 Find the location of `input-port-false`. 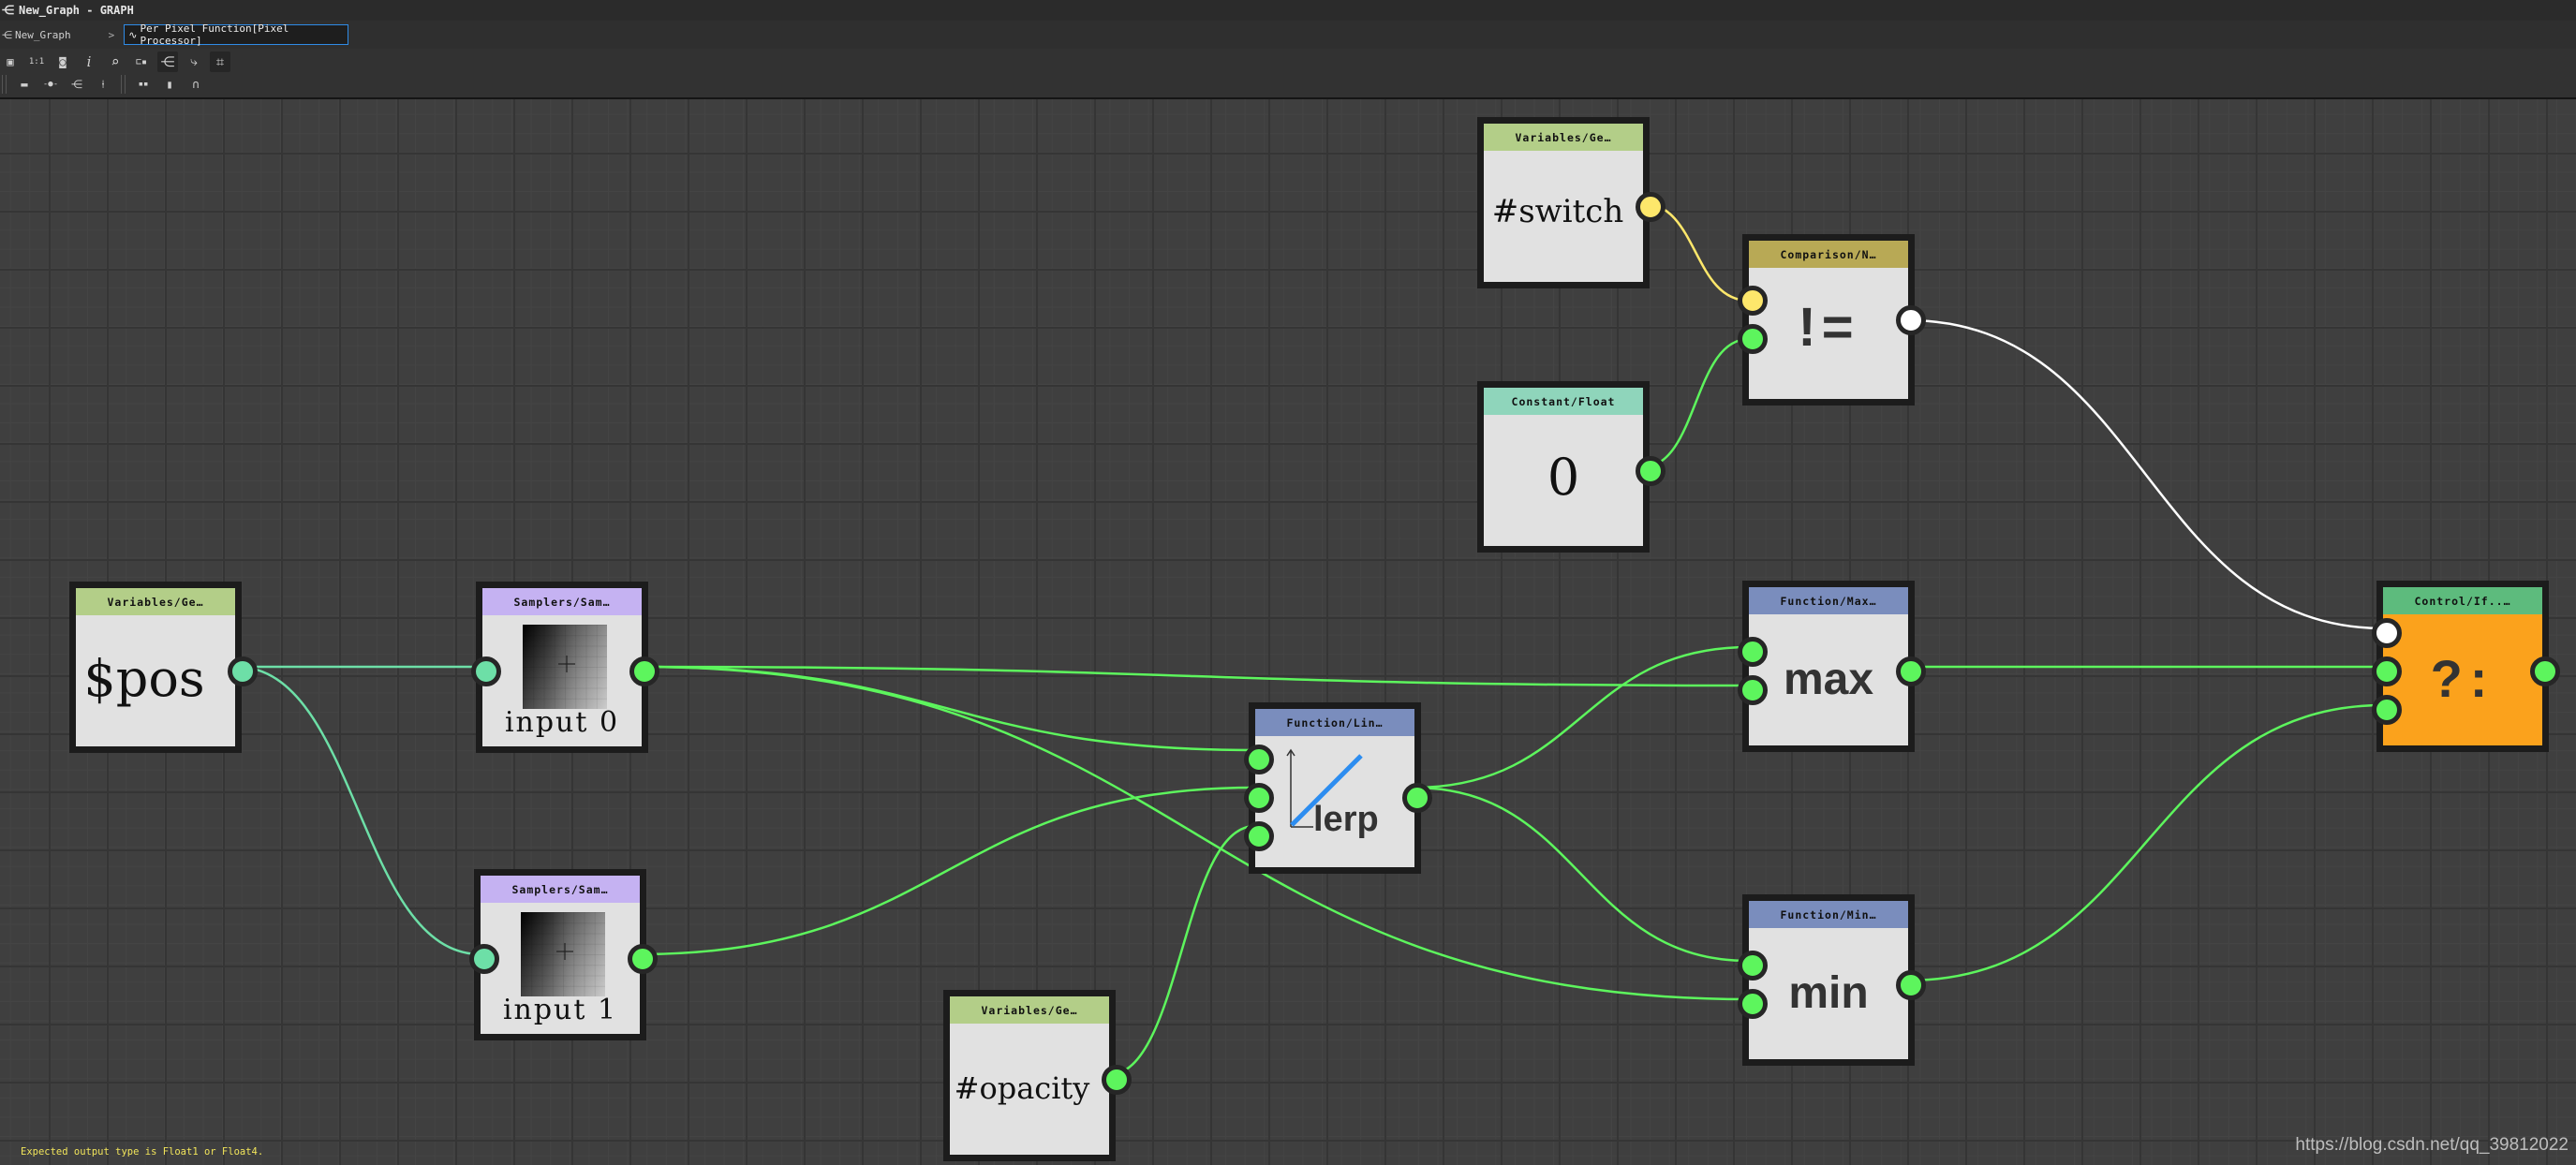

input-port-false is located at coordinates (2387, 710).